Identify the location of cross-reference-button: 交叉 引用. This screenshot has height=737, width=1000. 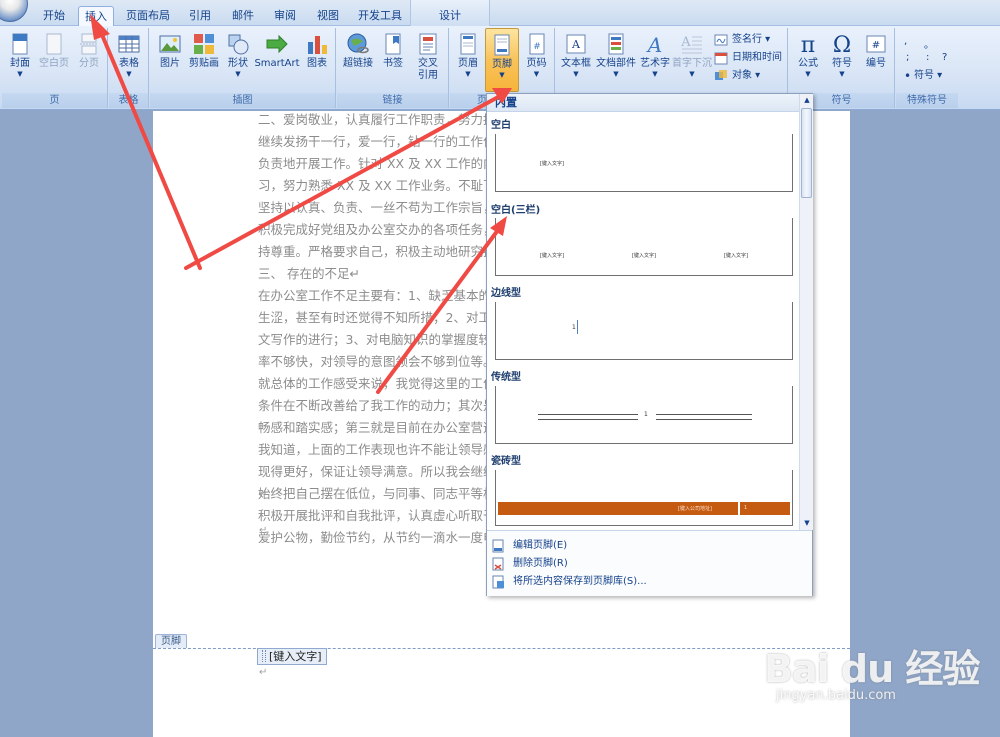
(428, 60).